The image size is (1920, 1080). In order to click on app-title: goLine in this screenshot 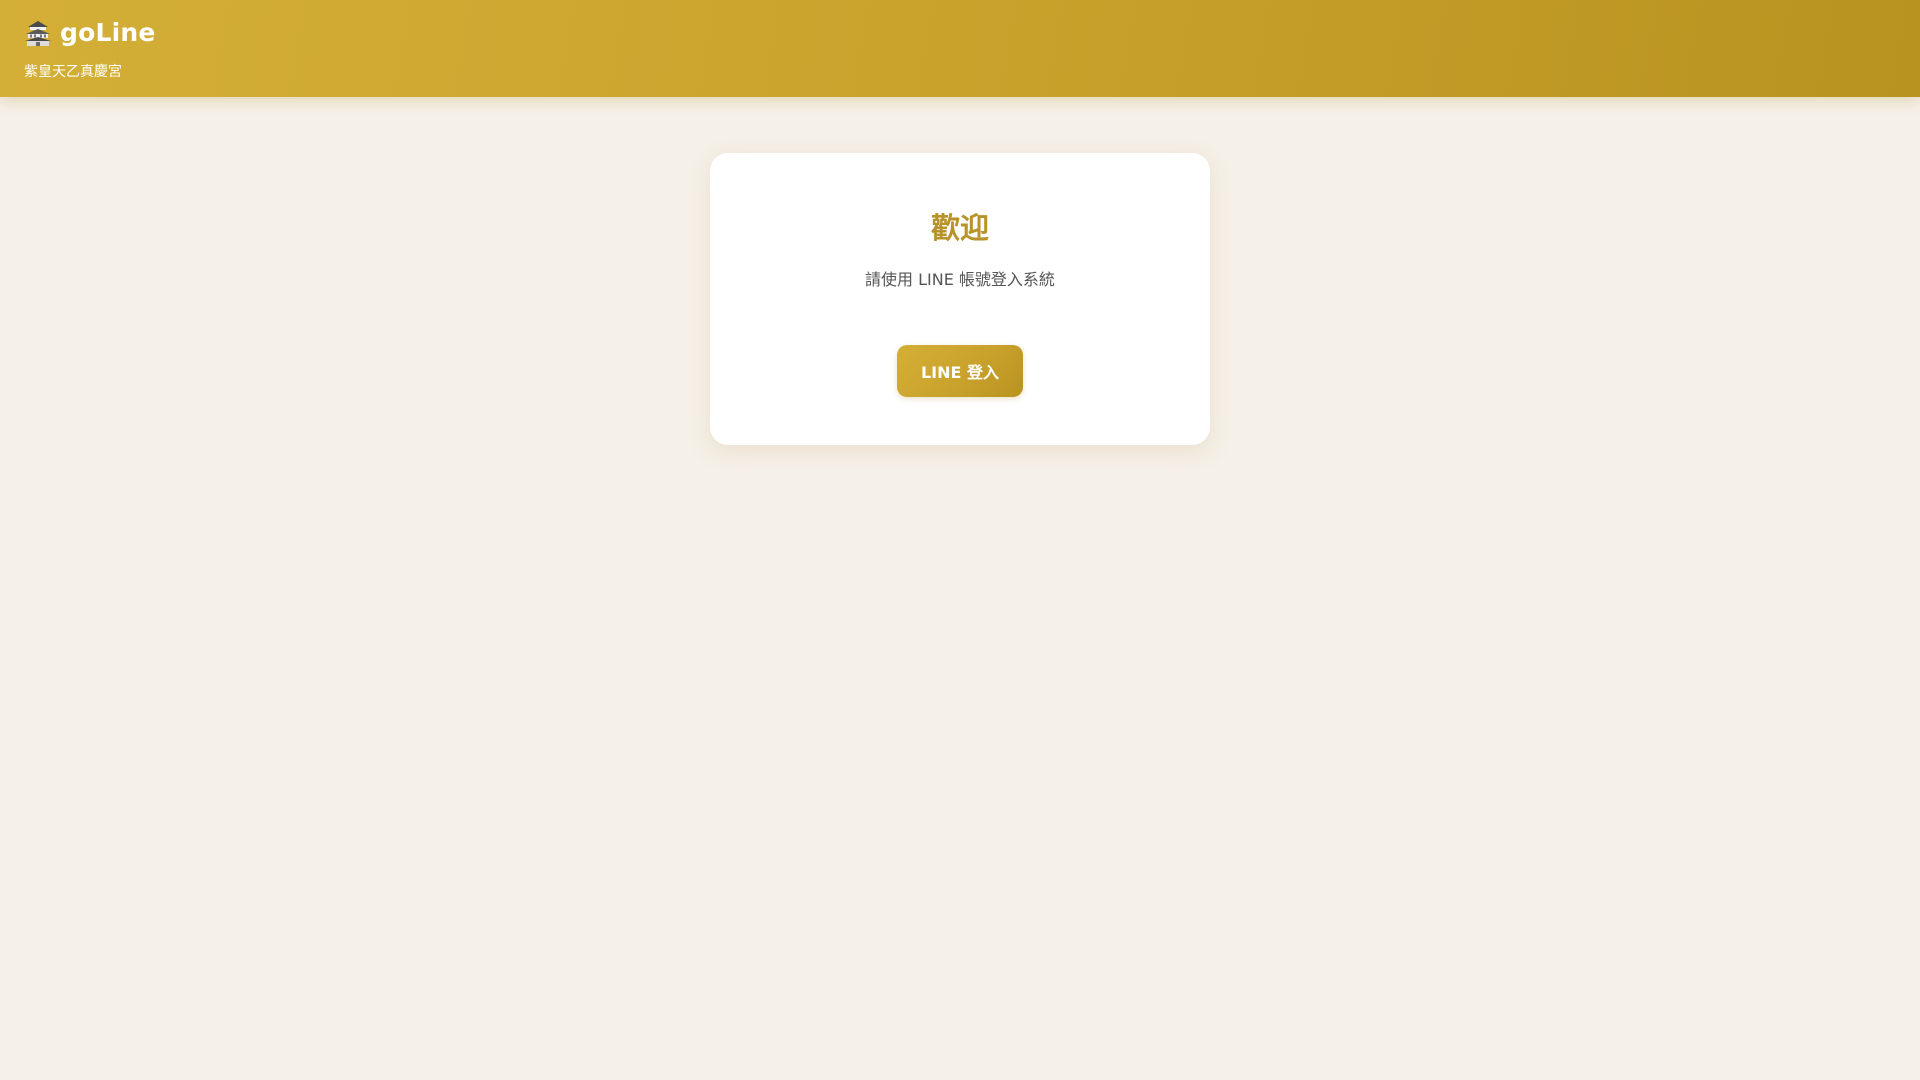, I will do `click(108, 32)`.